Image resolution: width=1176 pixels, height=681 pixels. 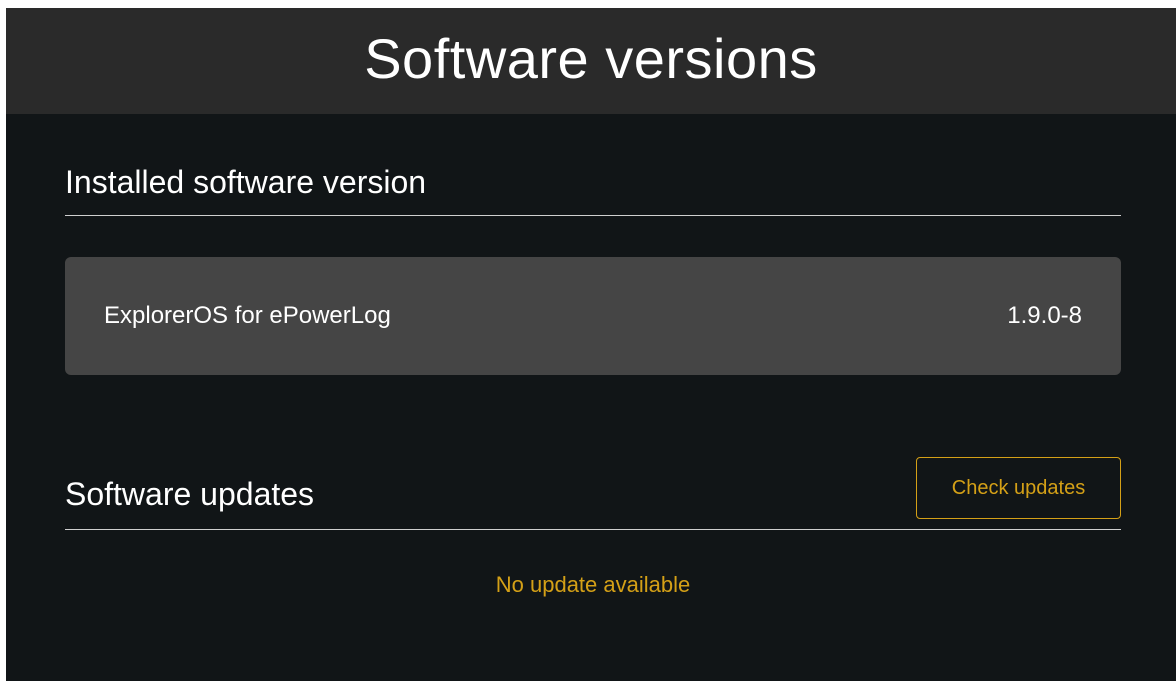 I want to click on page-title: Software versions, so click(x=591, y=58).